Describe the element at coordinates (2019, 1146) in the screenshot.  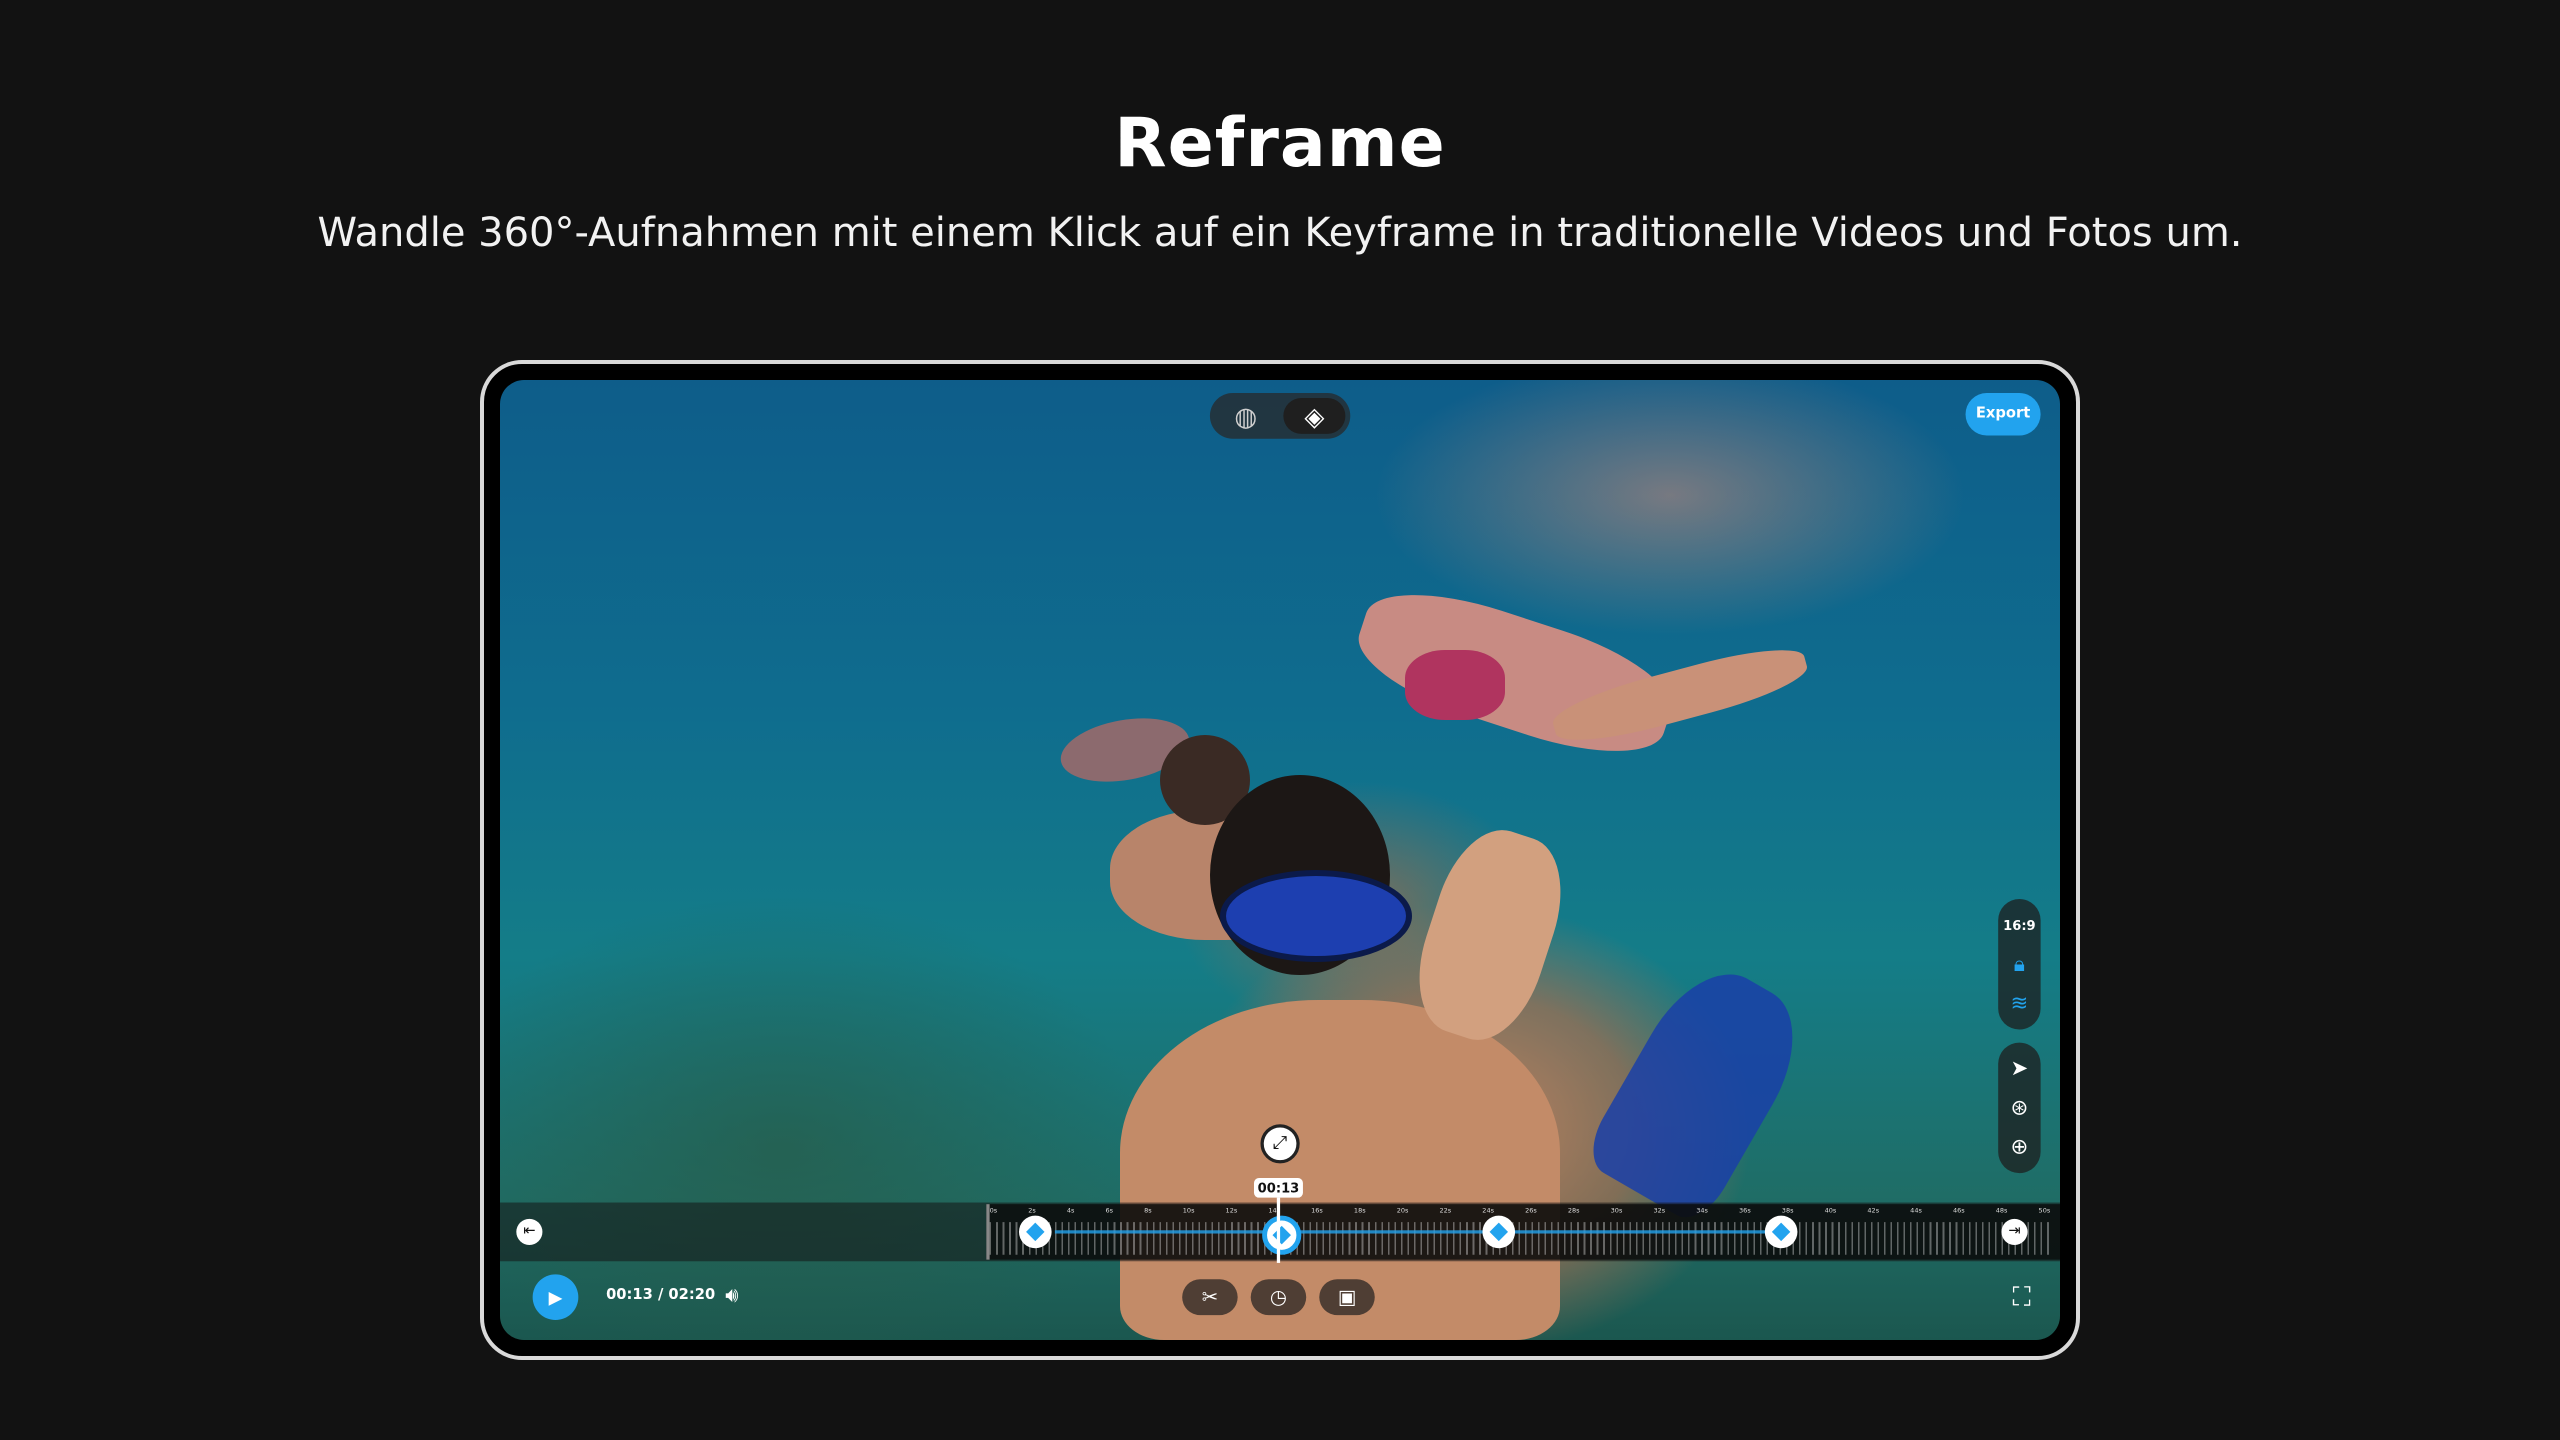
I see `zoom-icon: ⊕` at that location.